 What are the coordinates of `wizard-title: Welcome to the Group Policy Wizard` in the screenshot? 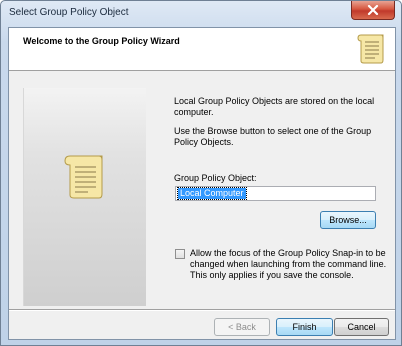 It's located at (101, 41).